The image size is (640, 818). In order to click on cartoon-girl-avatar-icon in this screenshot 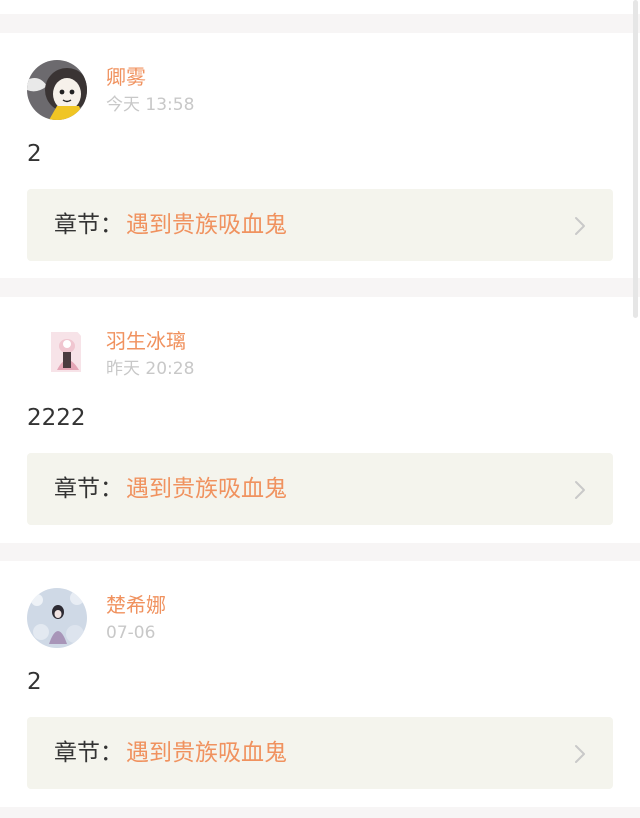, I will do `click(57, 90)`.